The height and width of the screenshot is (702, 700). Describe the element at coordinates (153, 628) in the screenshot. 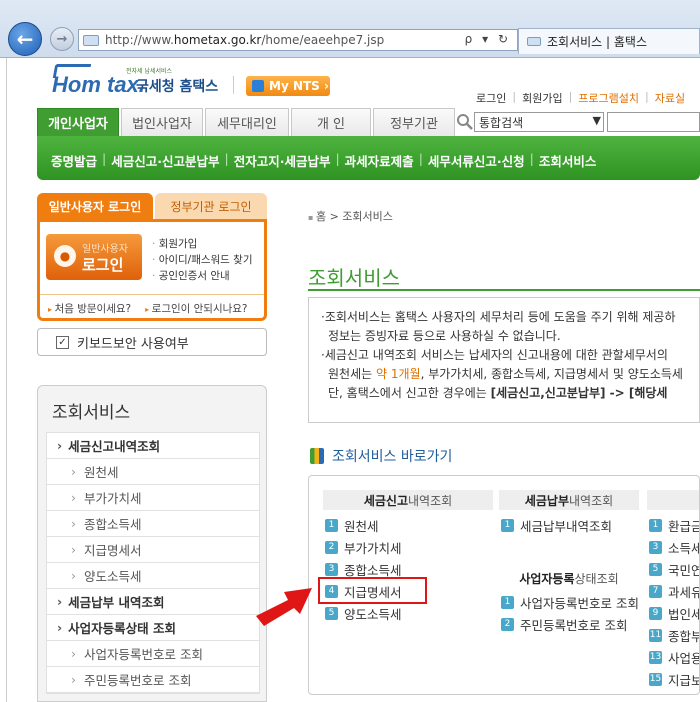

I see `menu-item-business-status: 사업자등록상태 조회` at that location.